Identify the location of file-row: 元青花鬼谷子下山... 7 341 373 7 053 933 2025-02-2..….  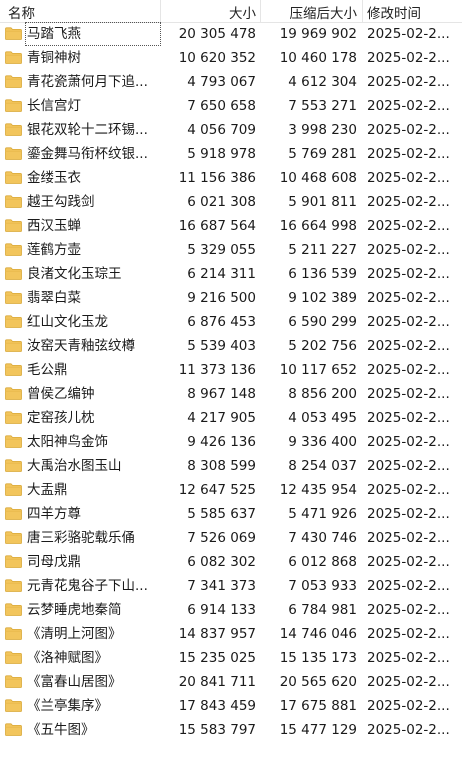
(231, 586).